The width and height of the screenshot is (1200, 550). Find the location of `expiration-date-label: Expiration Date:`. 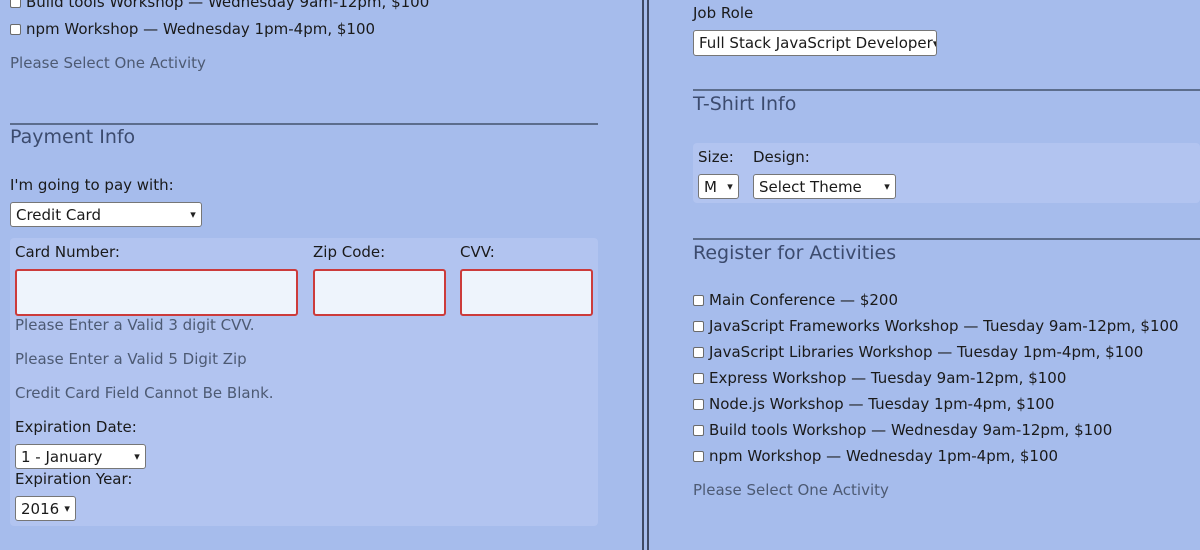

expiration-date-label: Expiration Date: is located at coordinates (76, 427).